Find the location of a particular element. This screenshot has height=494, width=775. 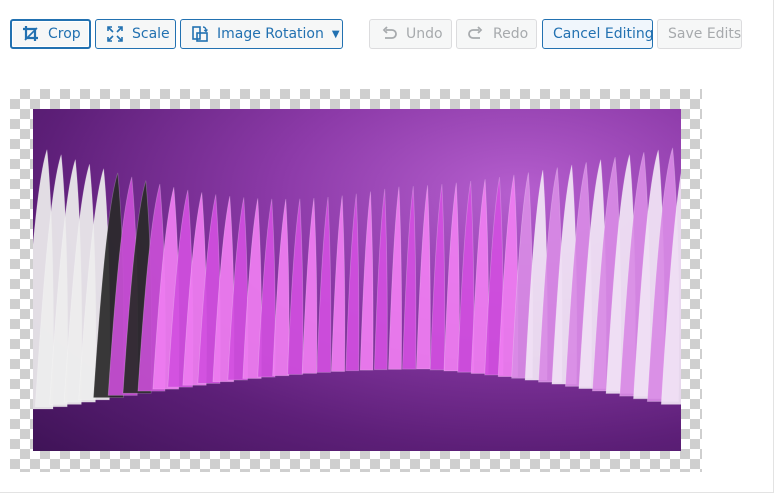

crop-label: Crop is located at coordinates (64, 34).